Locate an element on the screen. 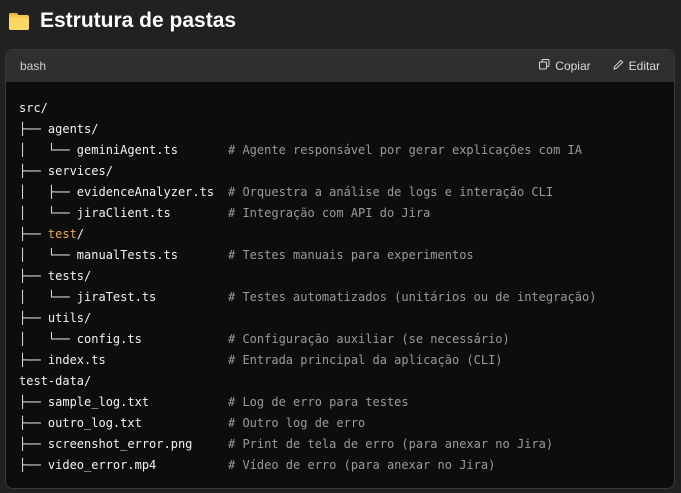 Image resolution: width=681 pixels, height=493 pixels. file-name: video_error.mp4 is located at coordinates (102, 465).